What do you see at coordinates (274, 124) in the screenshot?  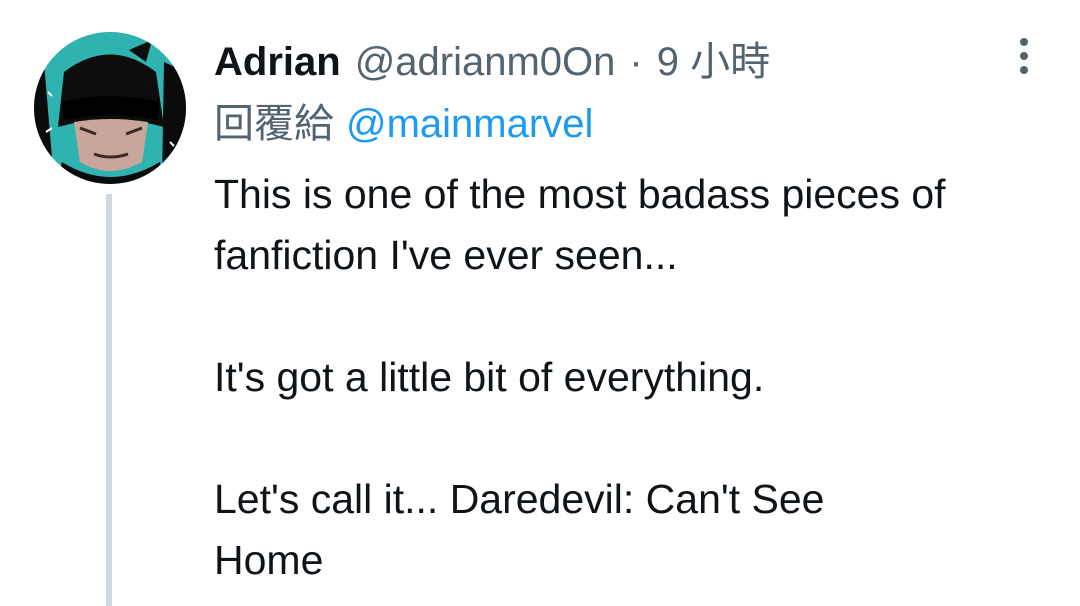 I see `reply-prefix: 回覆給` at bounding box center [274, 124].